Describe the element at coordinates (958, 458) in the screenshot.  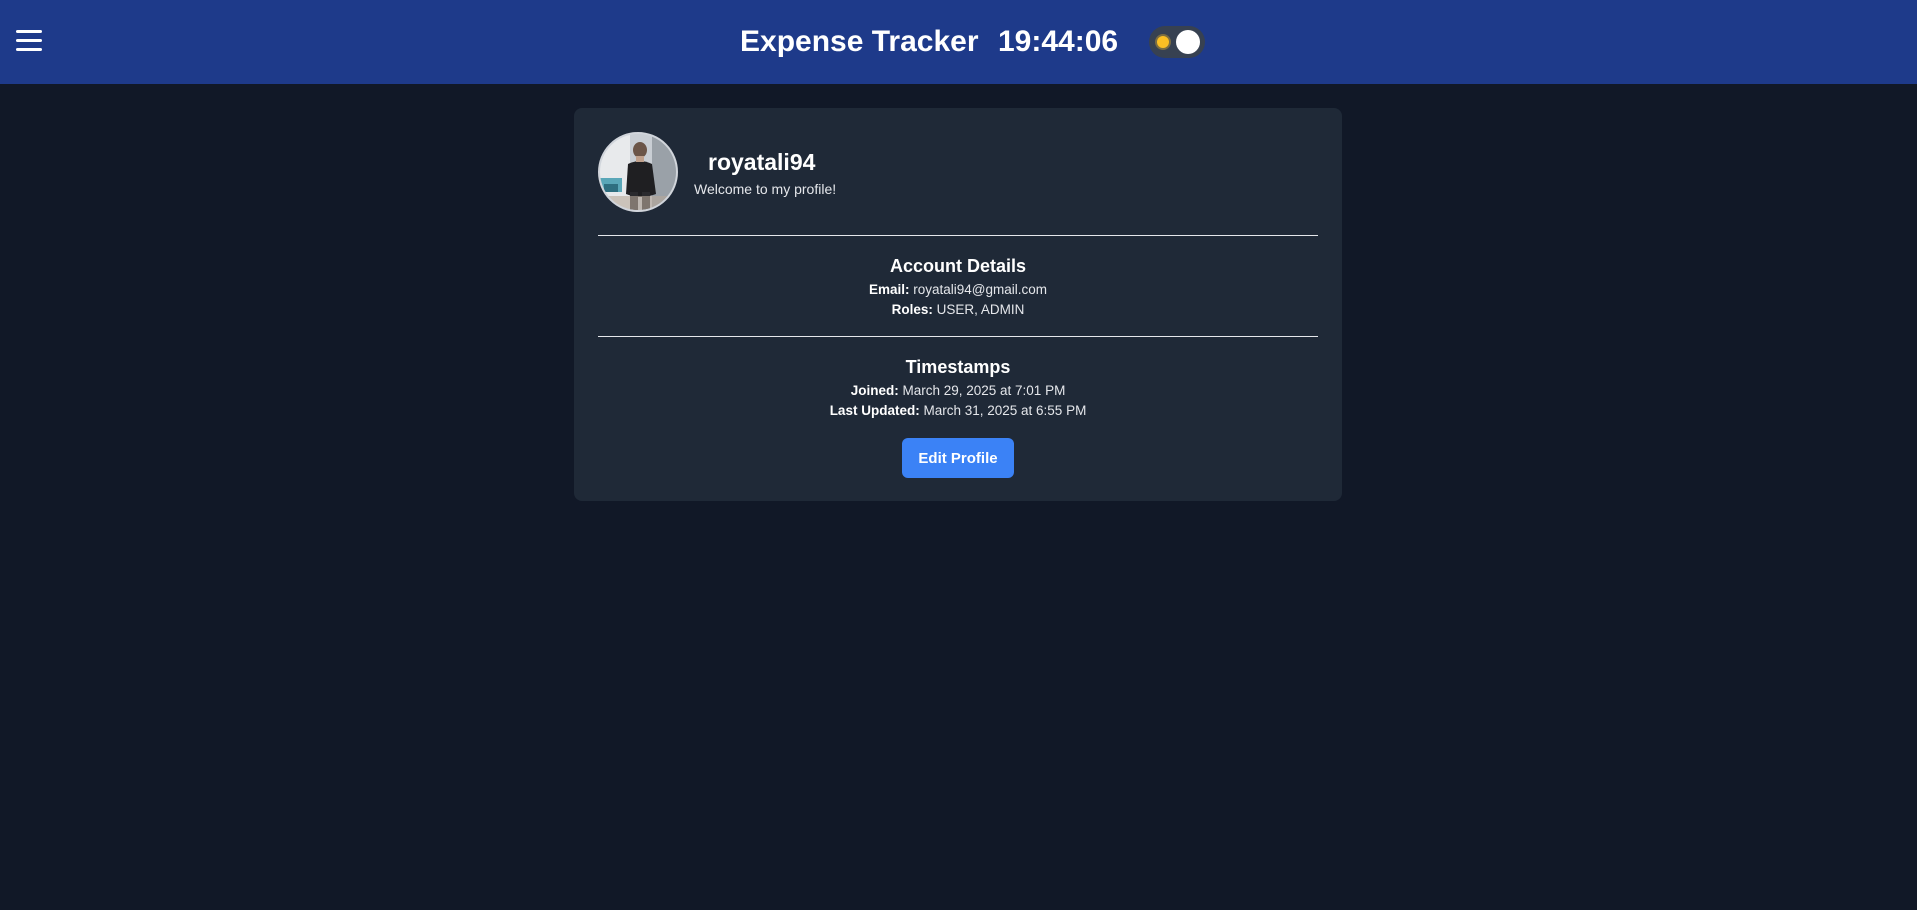
I see `edit-profile-button: Edit Profile` at that location.